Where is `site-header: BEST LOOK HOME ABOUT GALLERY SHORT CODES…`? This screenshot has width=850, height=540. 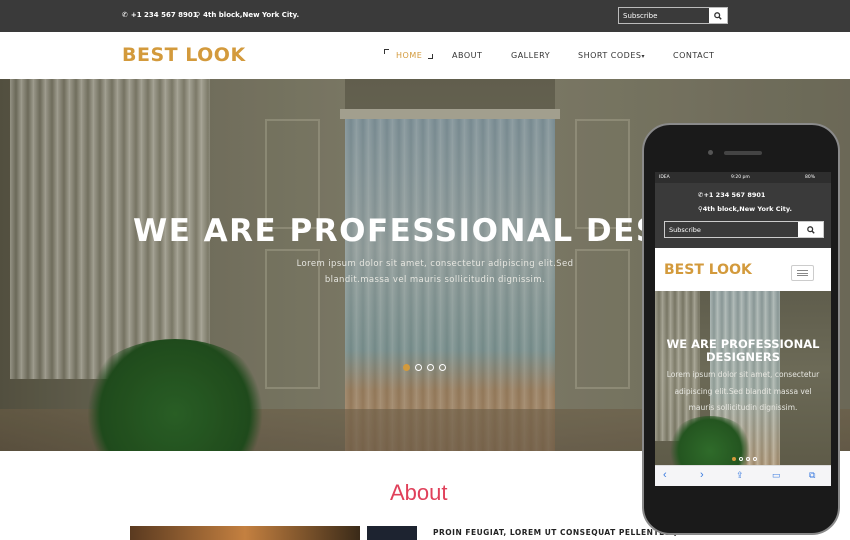 site-header: BEST LOOK HOME ABOUT GALLERY SHORT CODES… is located at coordinates (425, 55).